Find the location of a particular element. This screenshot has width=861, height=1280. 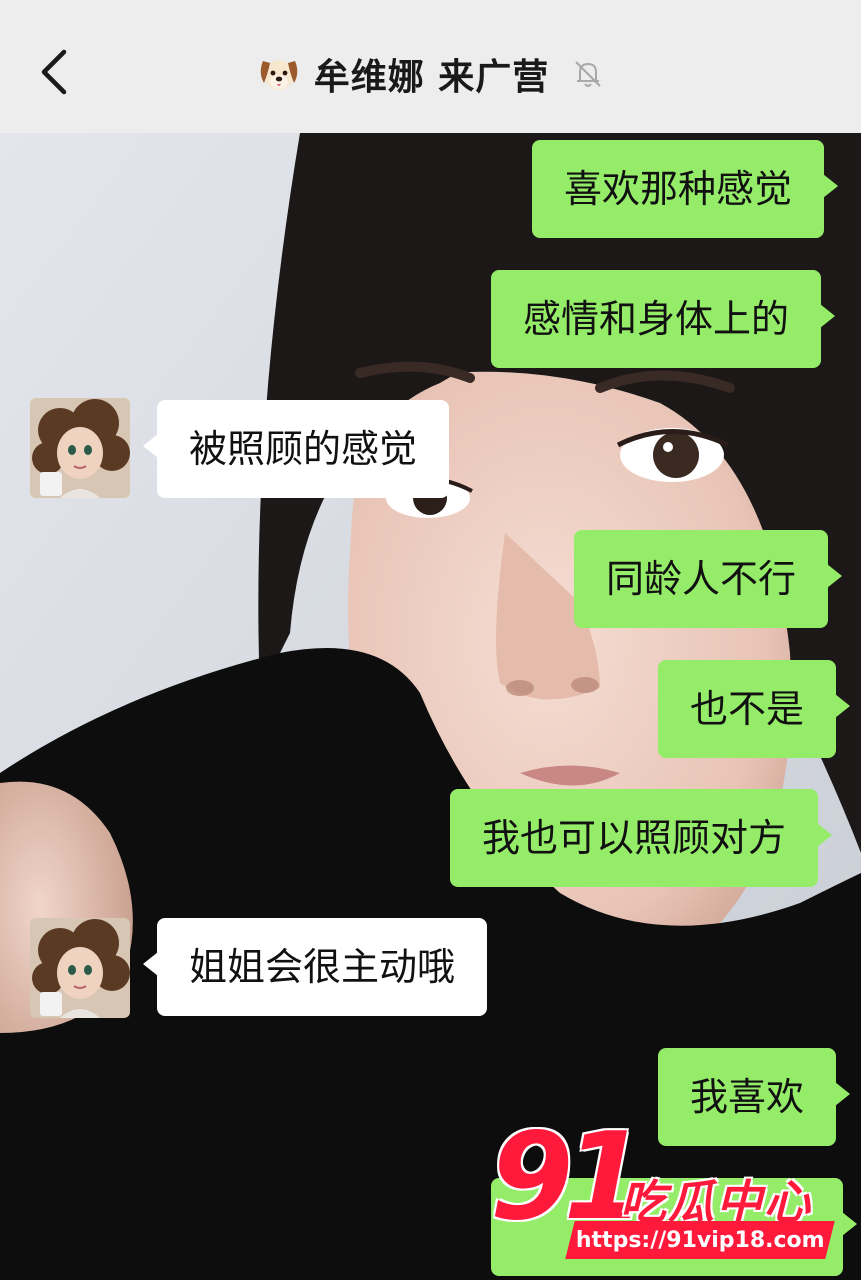

message-text: 感情和身体上的 is located at coordinates (656, 319).